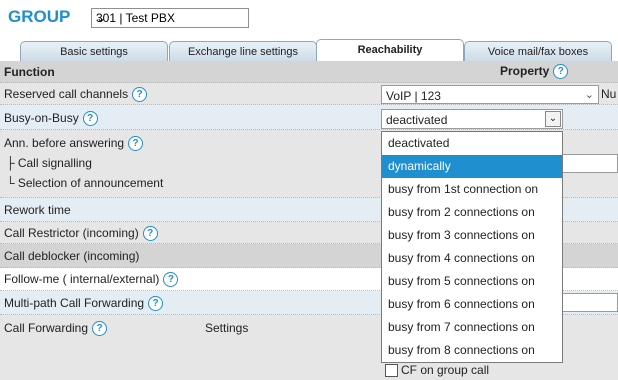  Describe the element at coordinates (590, 302) in the screenshot. I see `multi-path-field` at that location.